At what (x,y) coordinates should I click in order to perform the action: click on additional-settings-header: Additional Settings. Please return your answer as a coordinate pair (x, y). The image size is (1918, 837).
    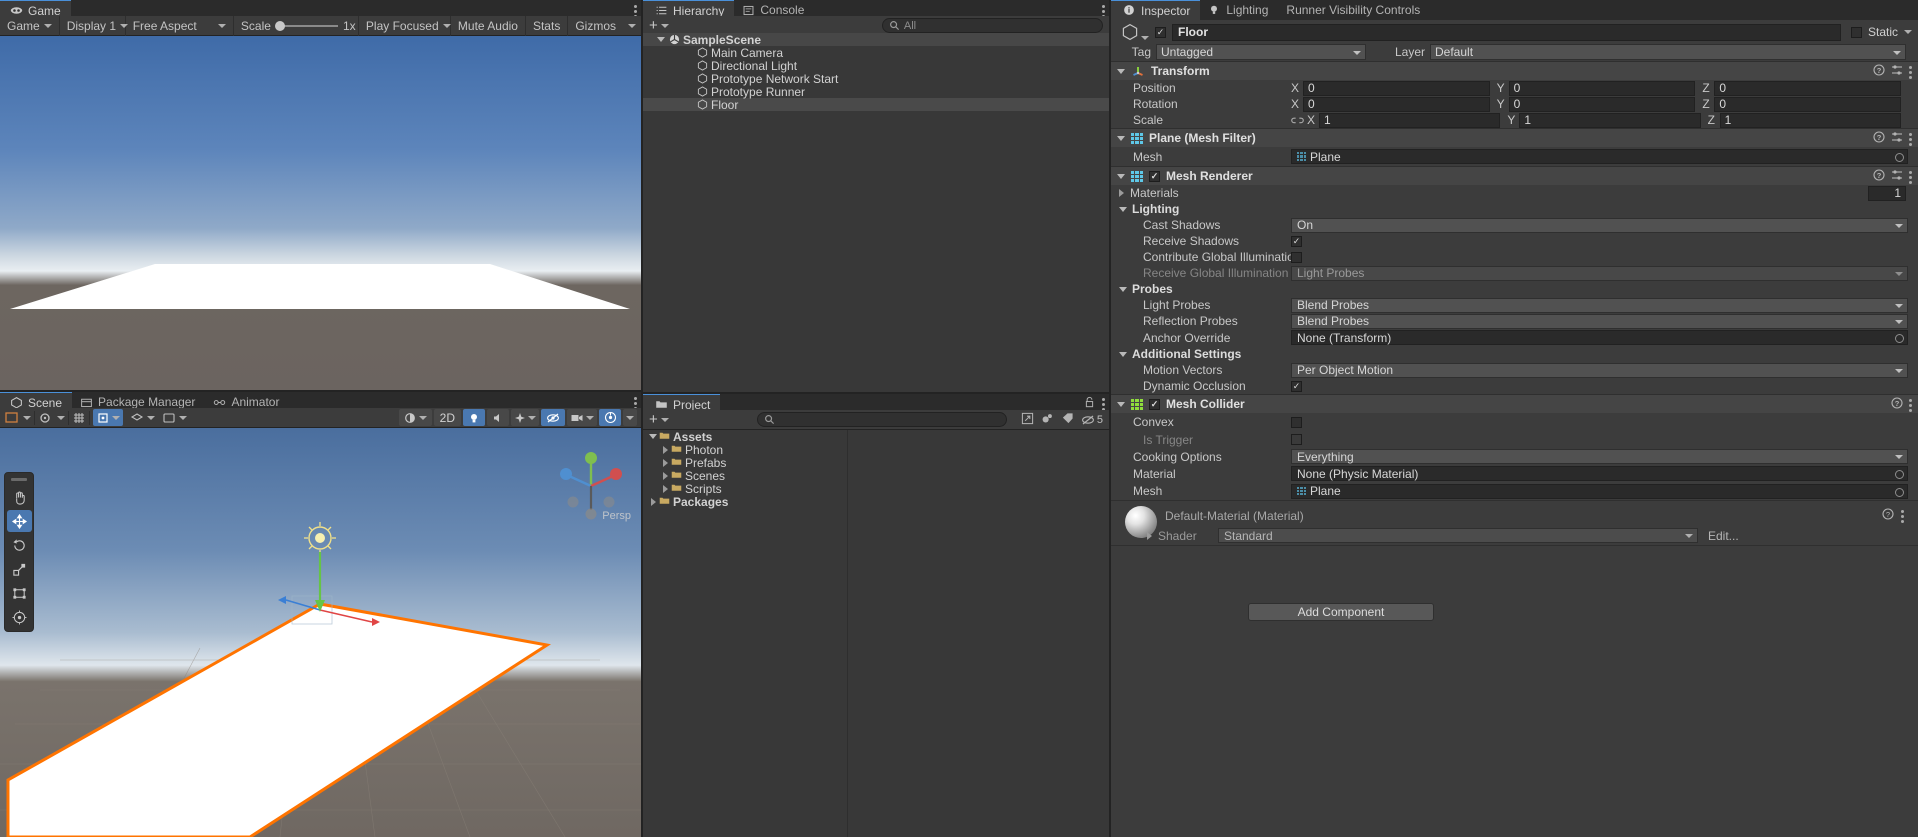
    Looking at the image, I should click on (1514, 354).